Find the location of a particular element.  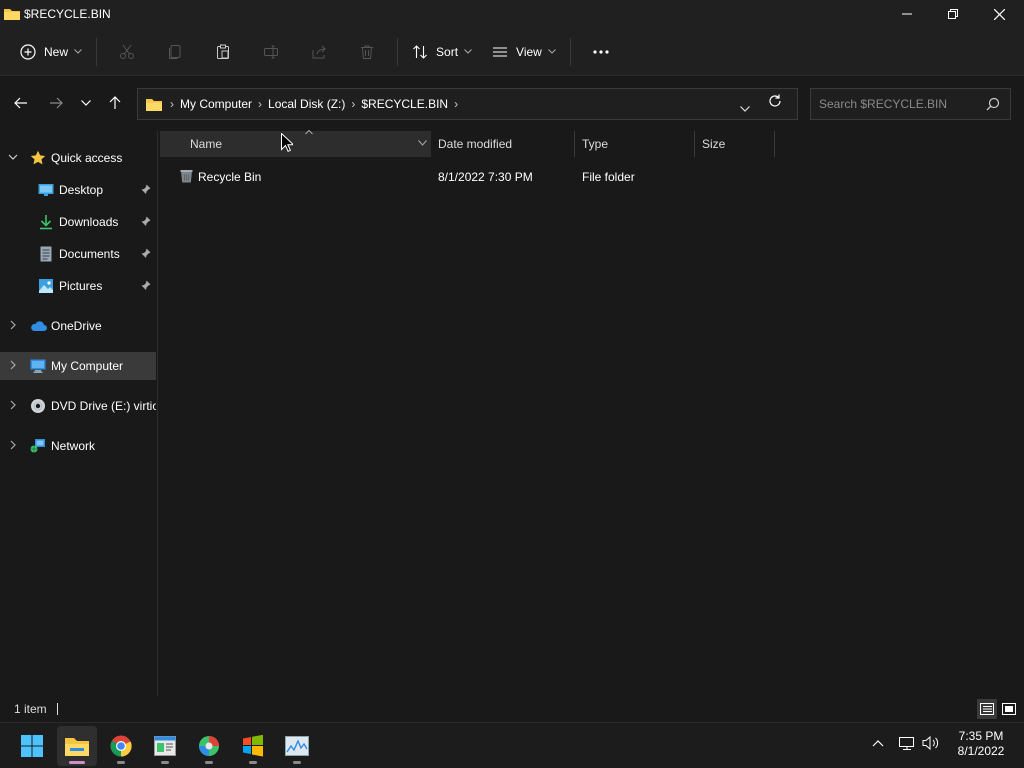

sidebar-item-quick-access: Quick access is located at coordinates (78, 158).